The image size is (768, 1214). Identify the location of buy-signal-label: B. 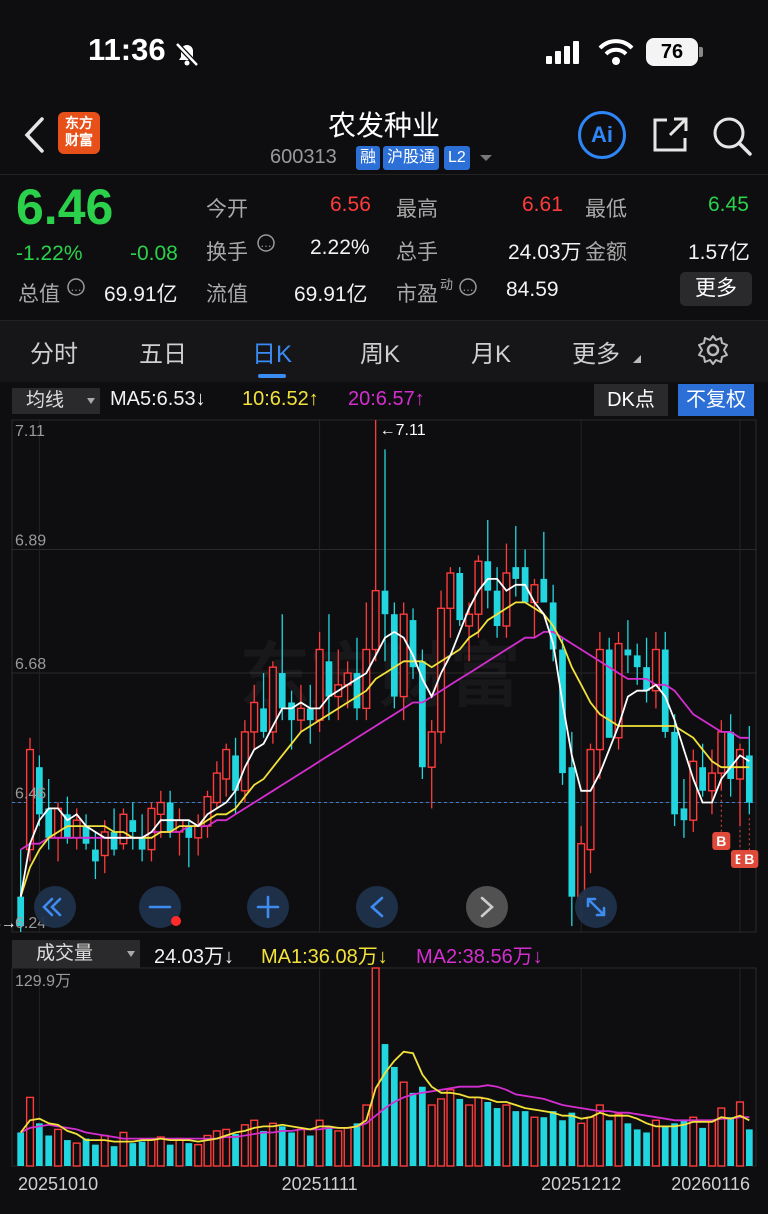
(749, 859).